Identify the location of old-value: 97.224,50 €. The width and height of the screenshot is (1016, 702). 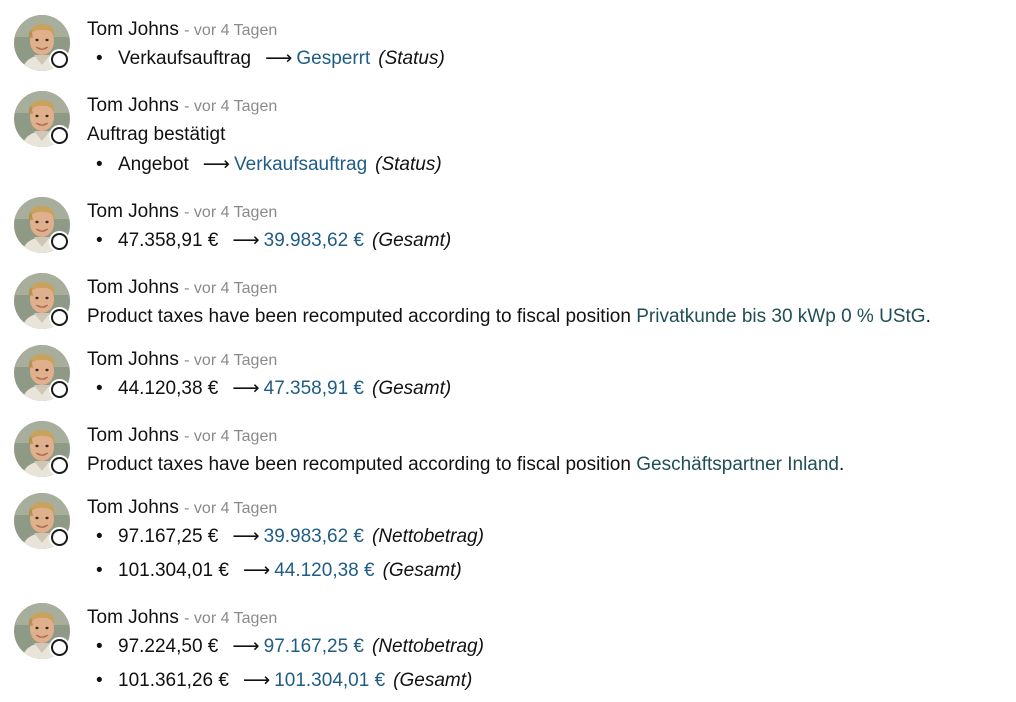
(168, 646).